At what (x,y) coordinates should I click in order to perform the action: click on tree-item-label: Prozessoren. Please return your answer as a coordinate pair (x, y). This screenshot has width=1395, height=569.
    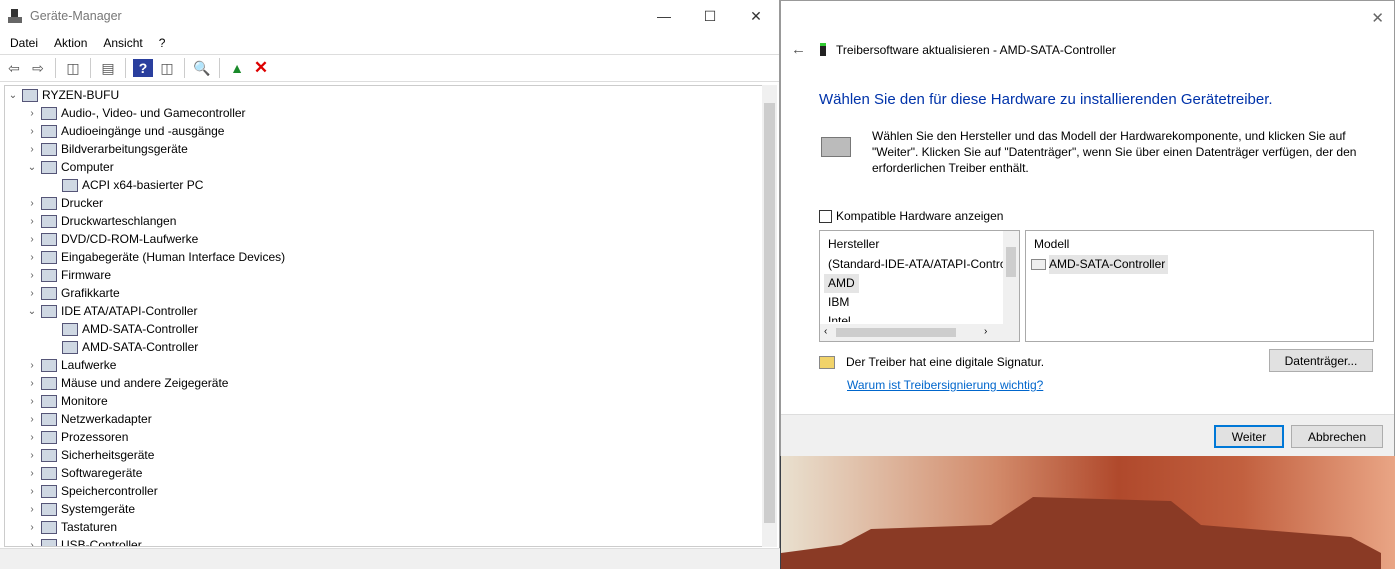
    Looking at the image, I should click on (95, 437).